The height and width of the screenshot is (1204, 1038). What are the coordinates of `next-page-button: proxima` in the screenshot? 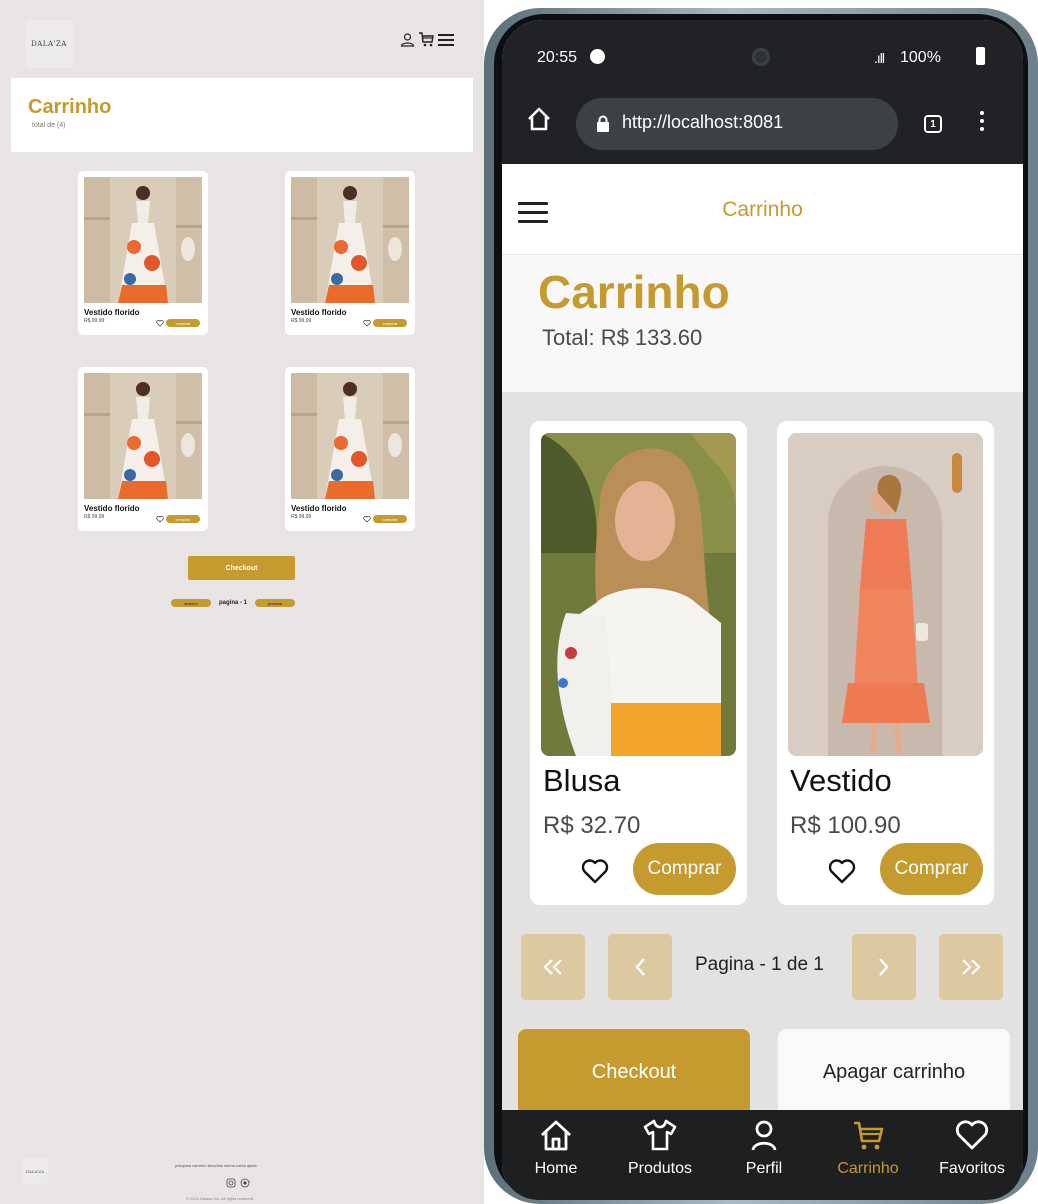 It's located at (275, 603).